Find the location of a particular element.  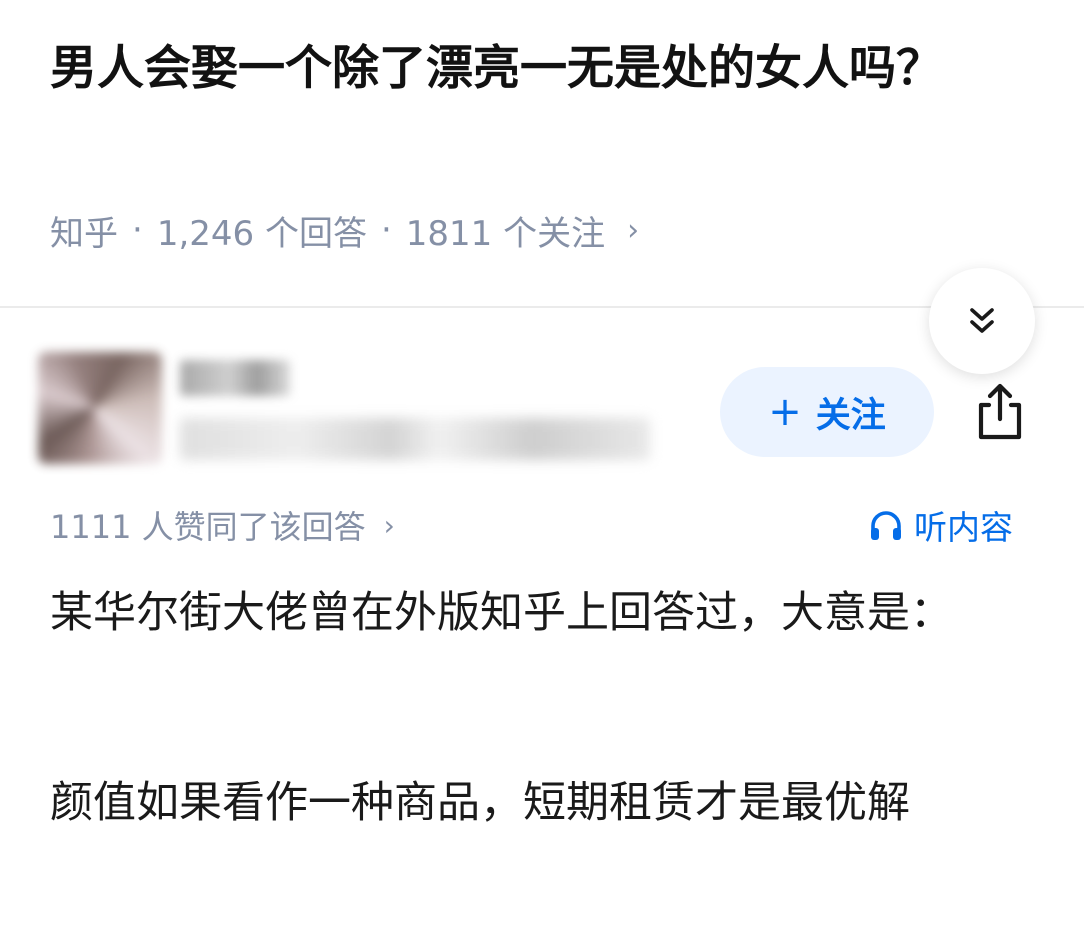

answer-paragraph: 颜值如果看作一种商品，短期租赁才是最优解 is located at coordinates (480, 803).